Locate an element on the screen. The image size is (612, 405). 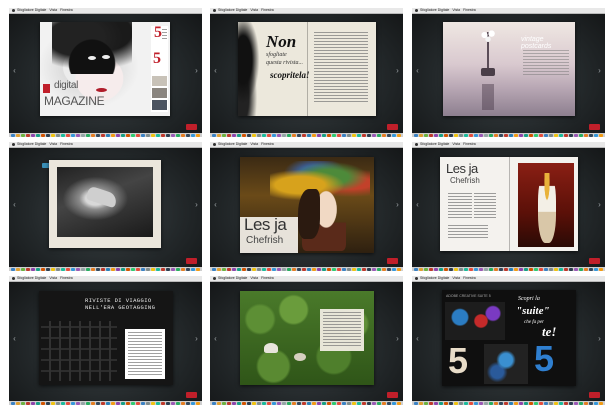
magazine-spread: Les ja Chefrish is located at coordinates (509, 204).